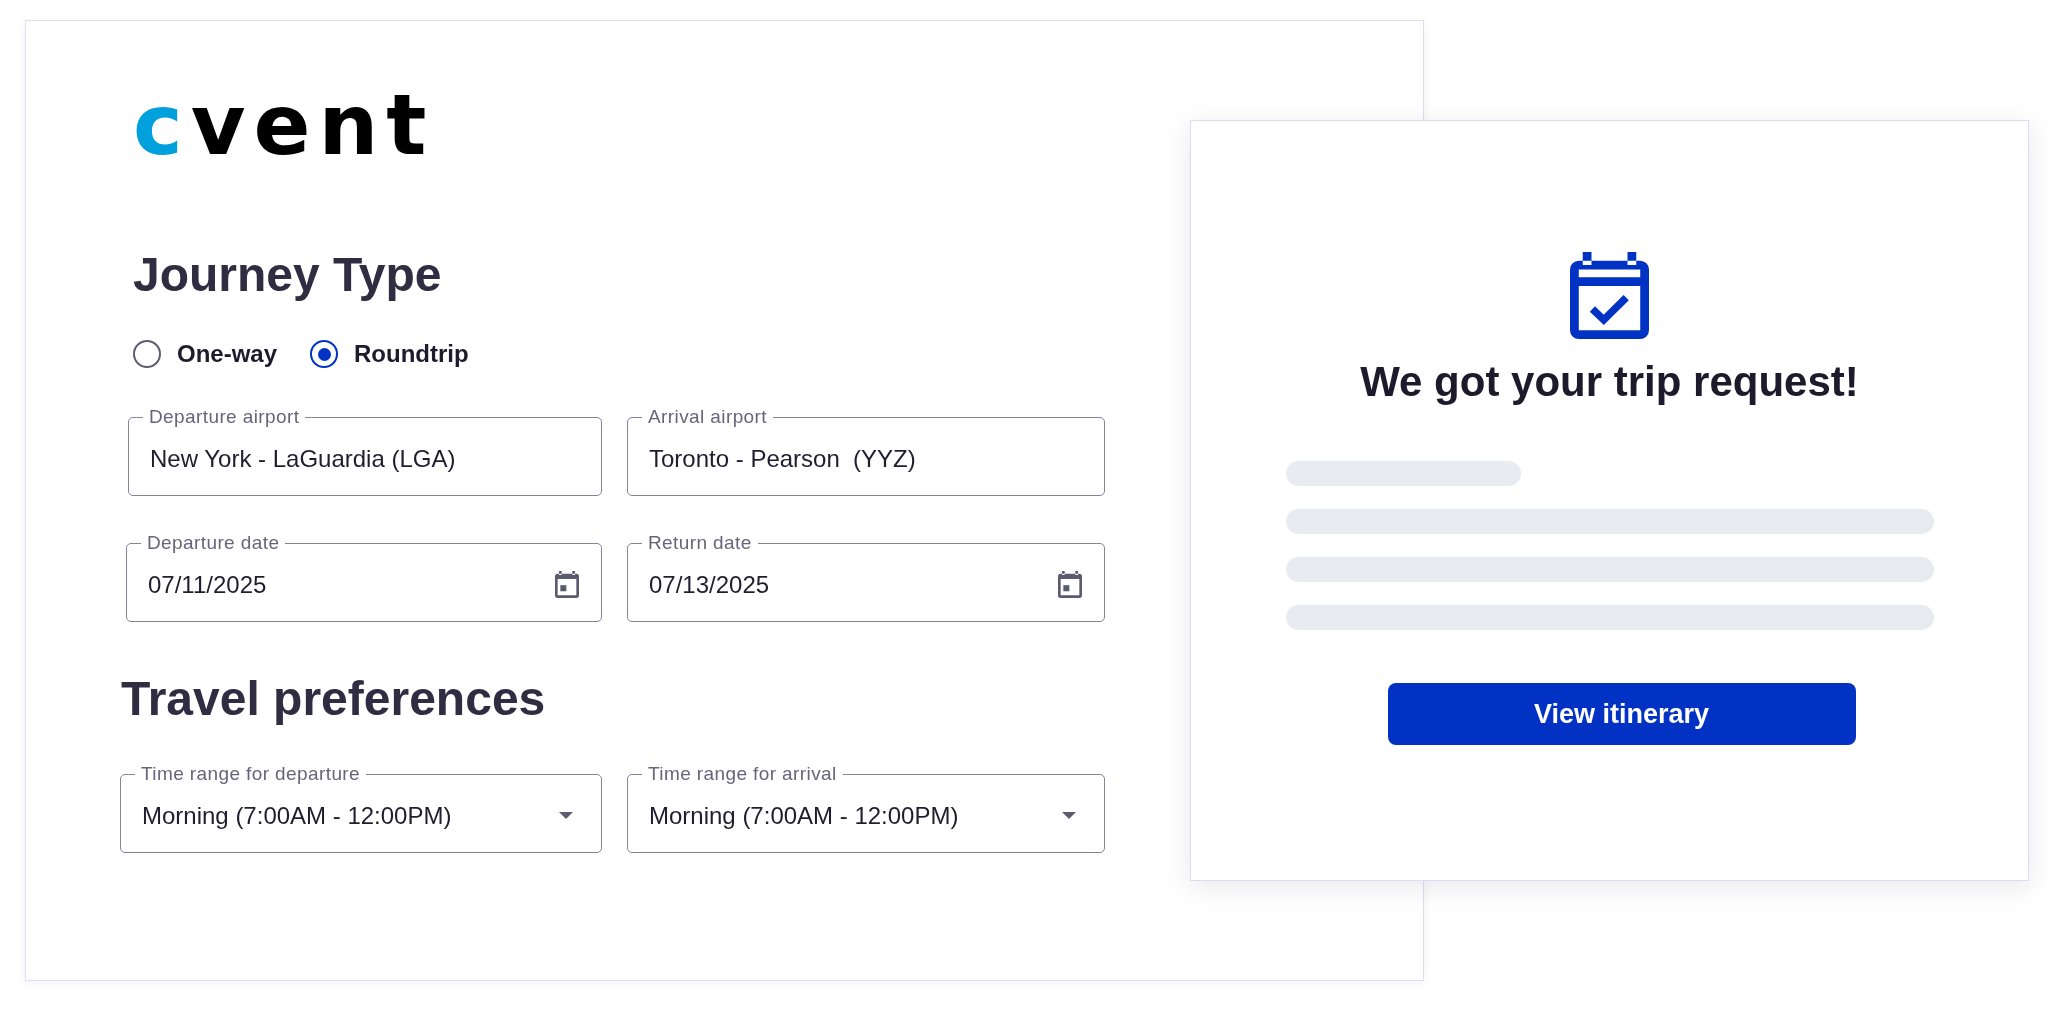  What do you see at coordinates (1609, 295) in the screenshot?
I see `calendar-check-icon` at bounding box center [1609, 295].